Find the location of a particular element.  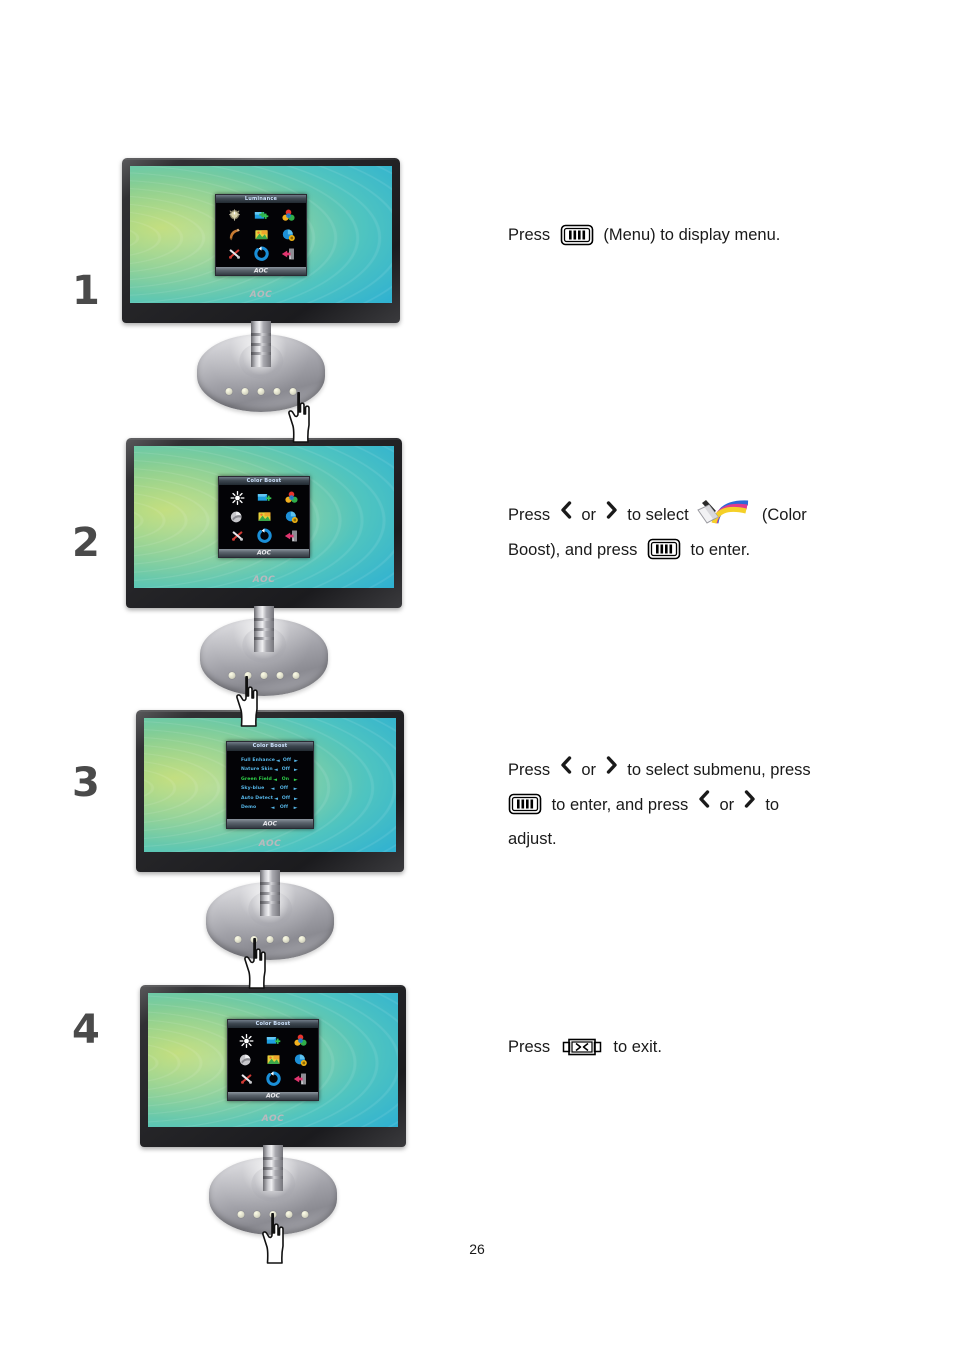

instruction-suffix-2: to enter. is located at coordinates (720, 549).